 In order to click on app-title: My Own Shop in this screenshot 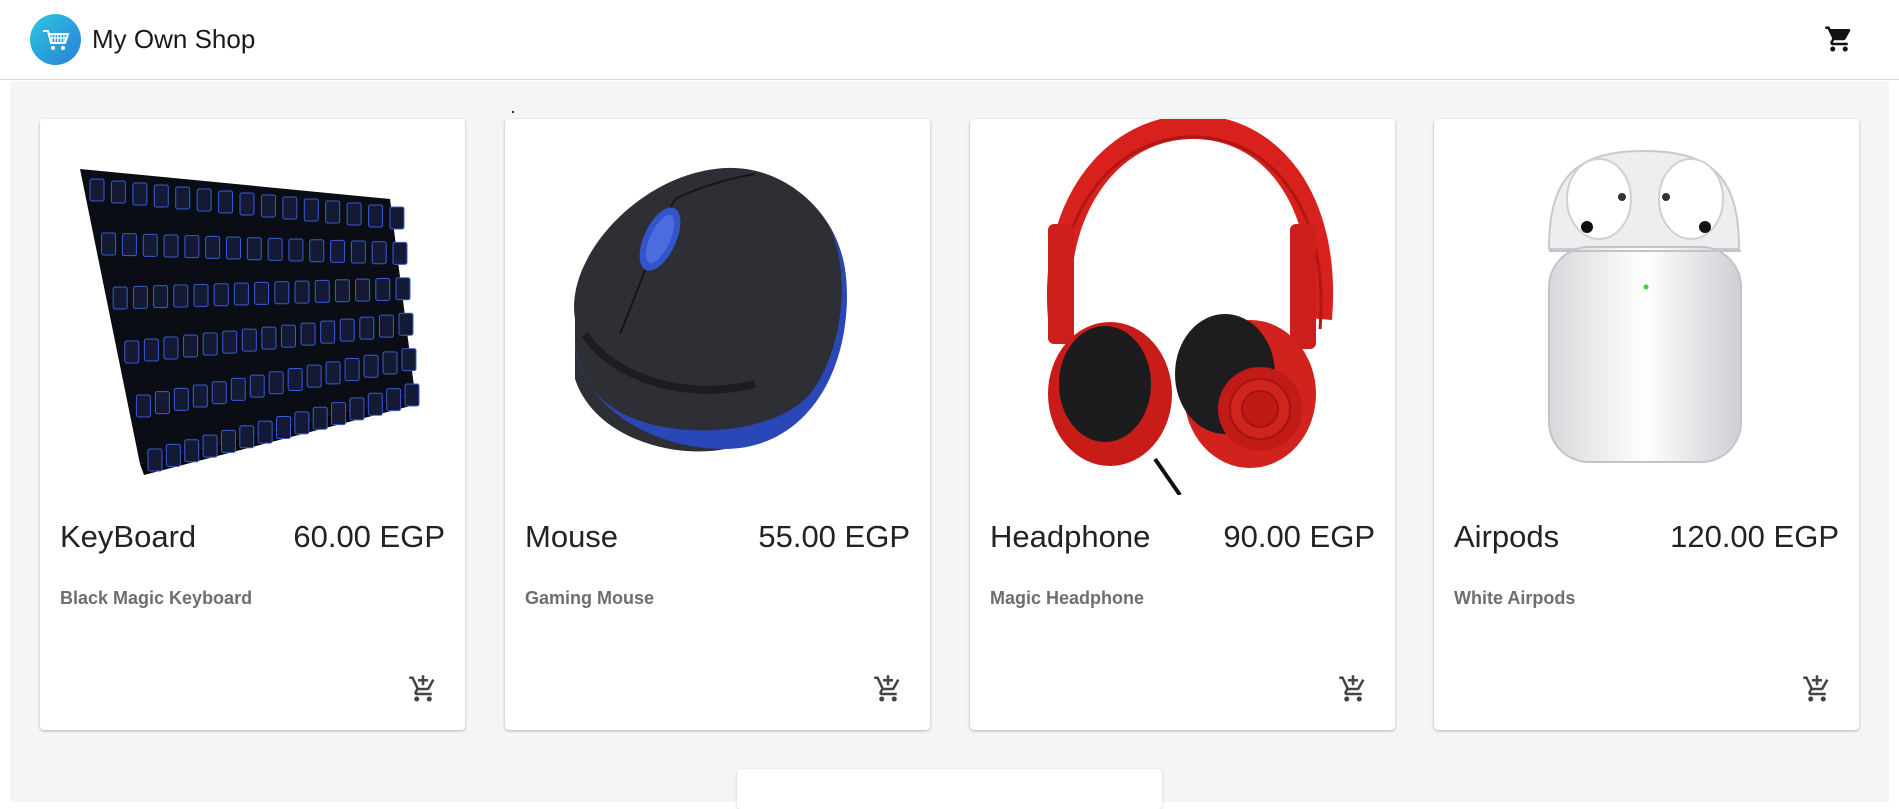, I will do `click(174, 39)`.